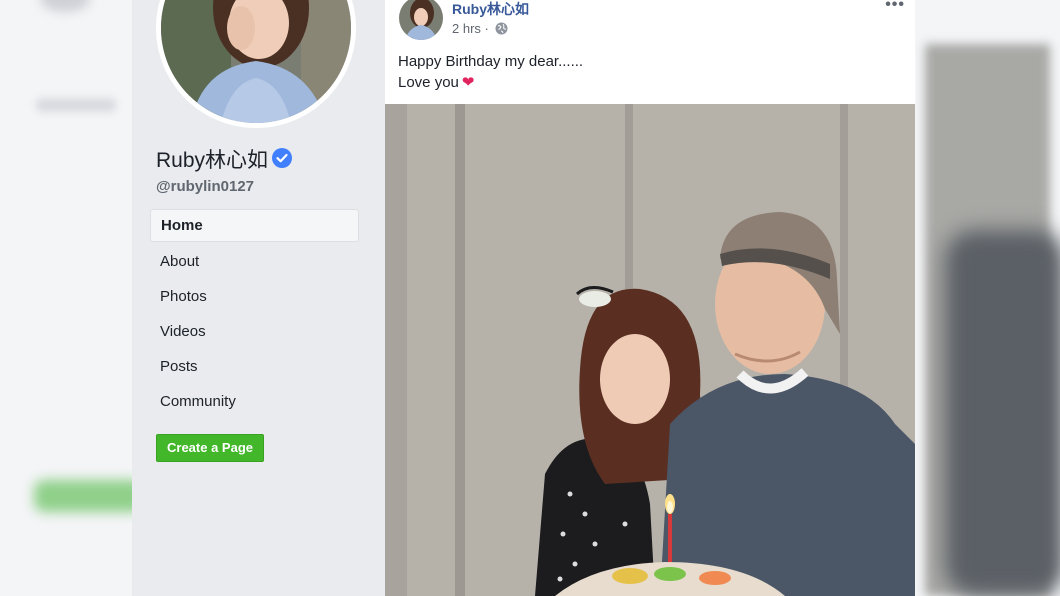 The image size is (1060, 596). What do you see at coordinates (282, 161) in the screenshot?
I see `verified-badge-icon` at bounding box center [282, 161].